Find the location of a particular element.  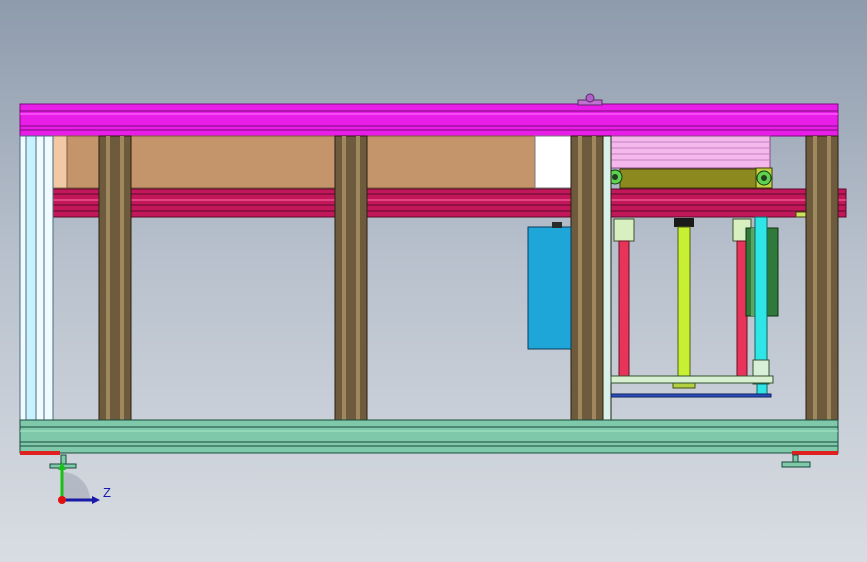

z-axis-label: Z is located at coordinates (107, 492).